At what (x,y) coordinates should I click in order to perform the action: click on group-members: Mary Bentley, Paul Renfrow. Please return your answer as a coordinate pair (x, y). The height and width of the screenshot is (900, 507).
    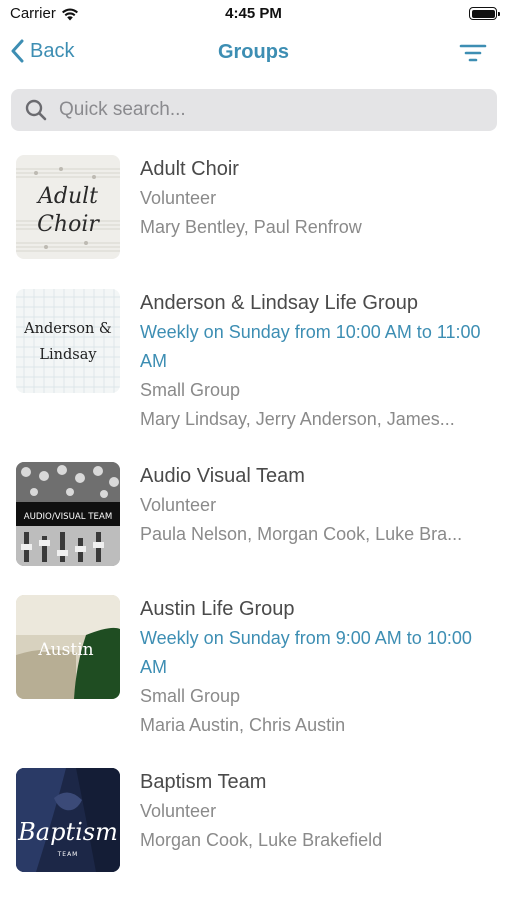
    Looking at the image, I should click on (251, 227).